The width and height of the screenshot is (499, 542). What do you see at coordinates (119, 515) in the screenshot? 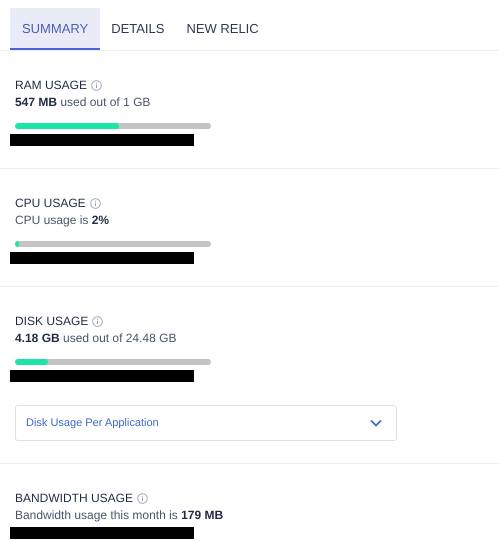
I see `usage-text: Bandwidth usage this month is 179 MB` at bounding box center [119, 515].